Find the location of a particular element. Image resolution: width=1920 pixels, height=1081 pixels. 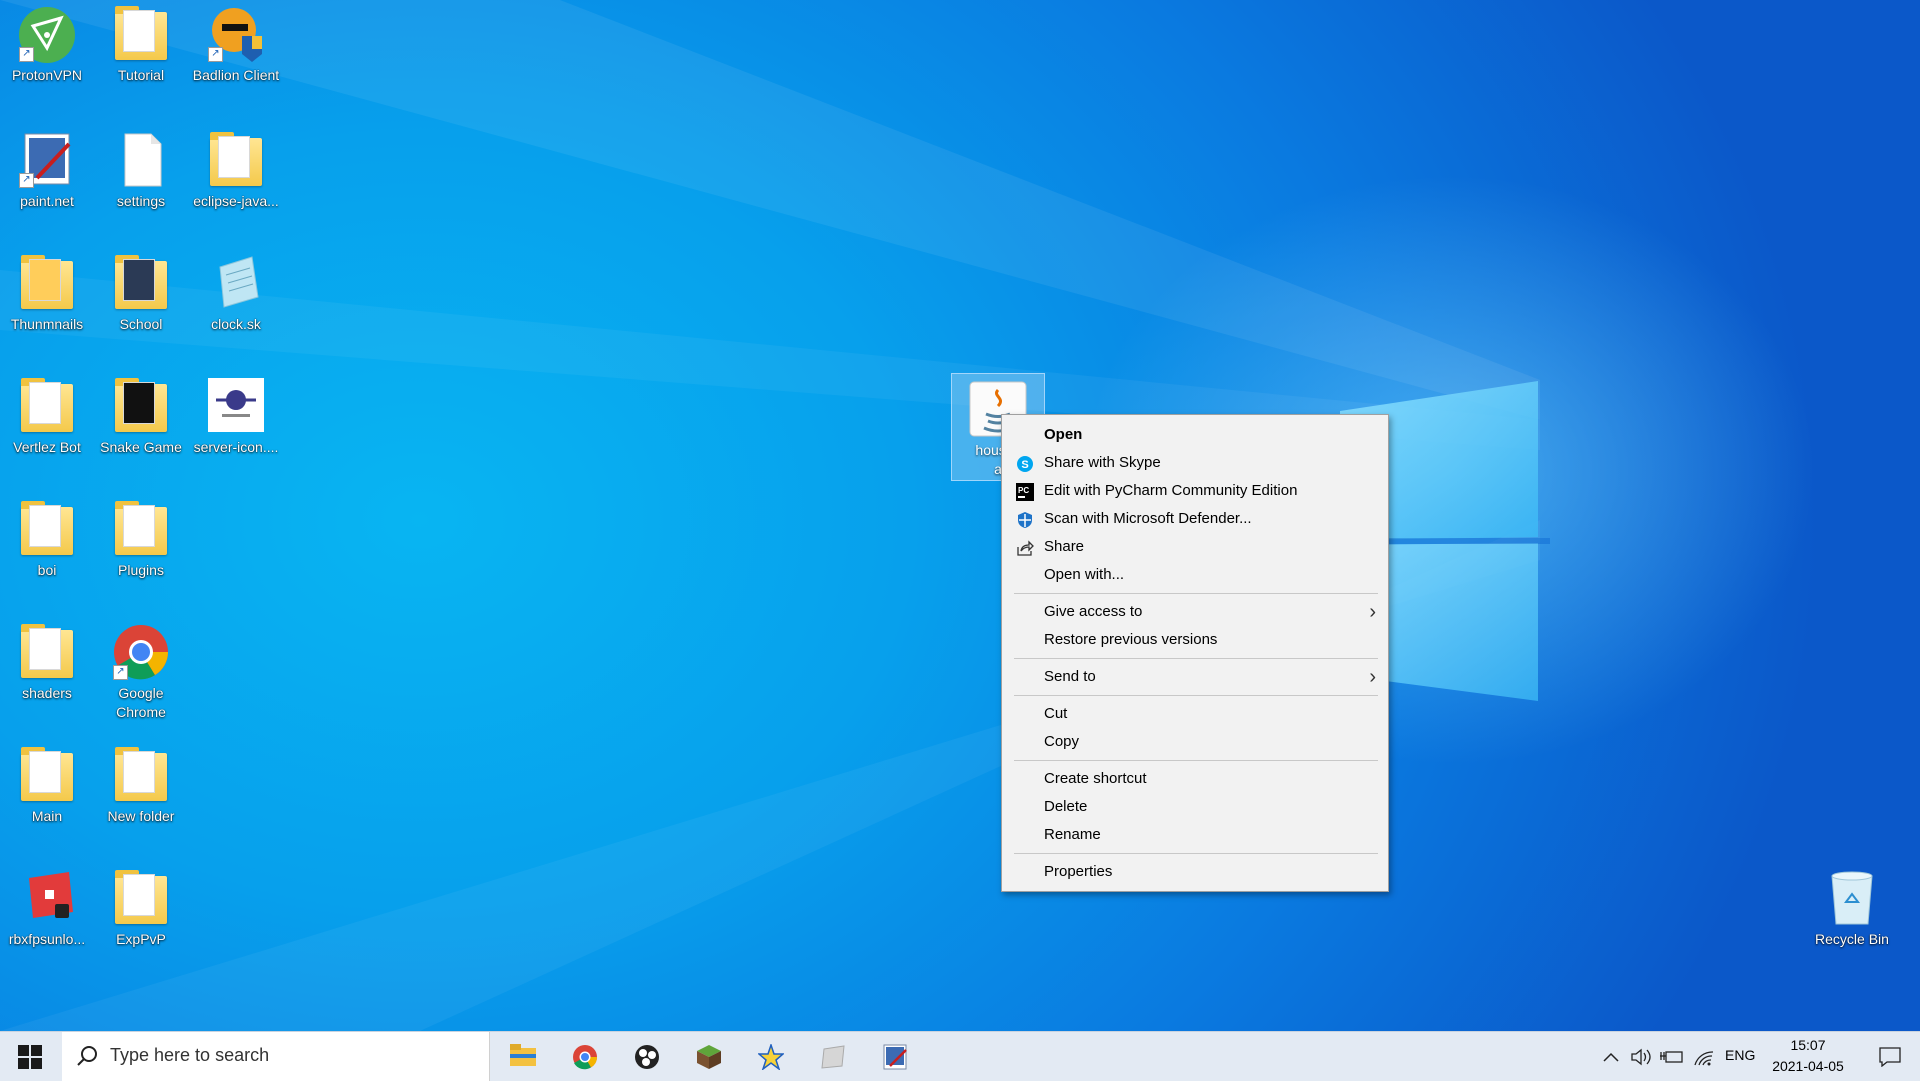

desktop-icon-clock-sk: clock.sk is located at coordinates (236, 293).